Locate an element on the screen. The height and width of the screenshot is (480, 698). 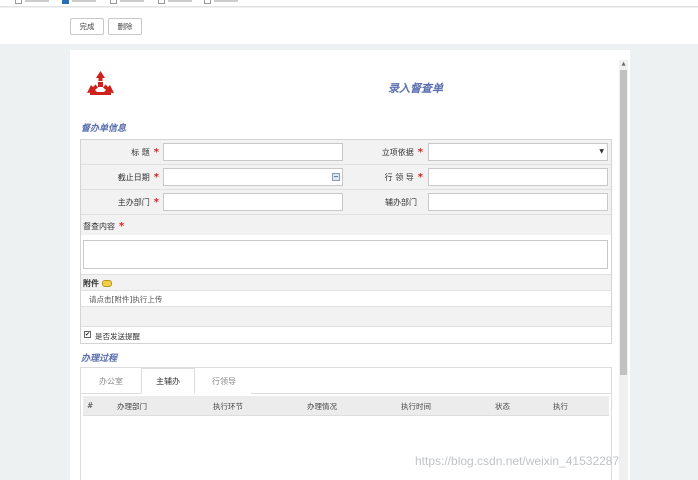
chevron-down-icon: ▼ is located at coordinates (601, 151).